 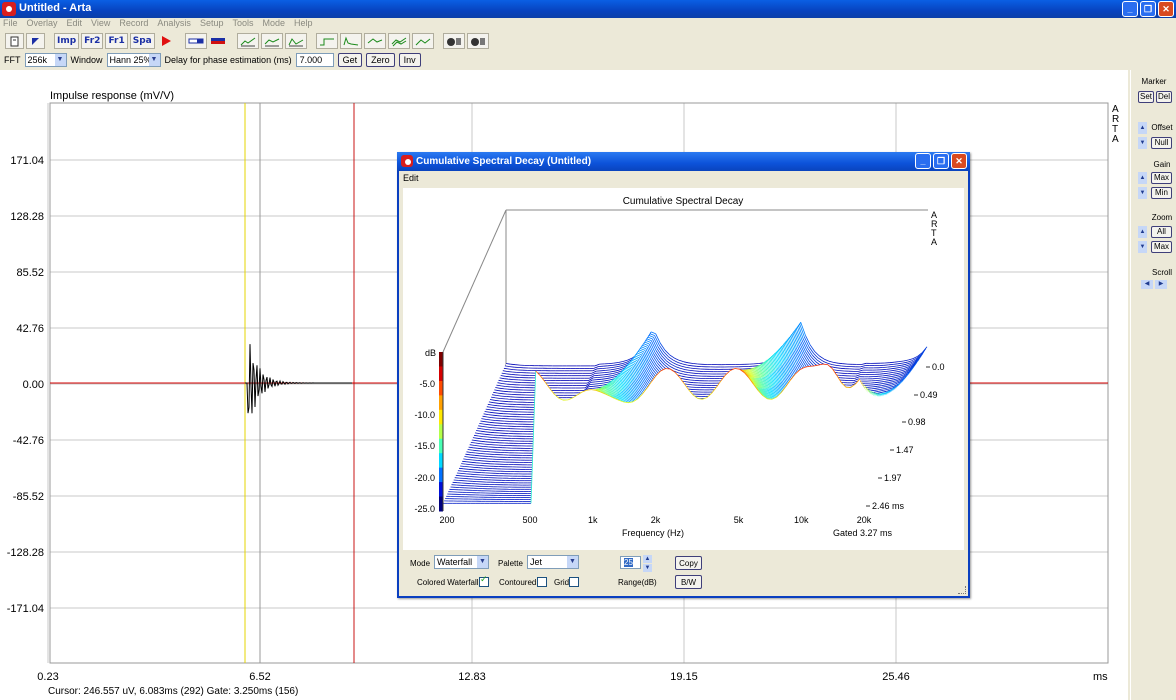 What do you see at coordinates (67, 41) in the screenshot?
I see `impulse-mode-button: Imp` at bounding box center [67, 41].